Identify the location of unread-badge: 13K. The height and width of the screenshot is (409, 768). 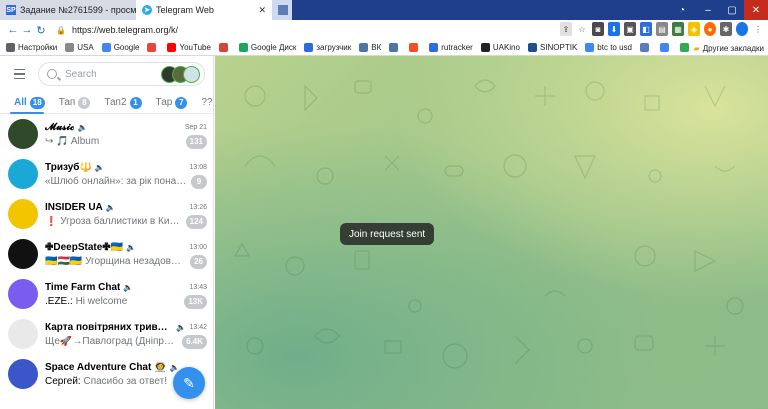
(195, 301).